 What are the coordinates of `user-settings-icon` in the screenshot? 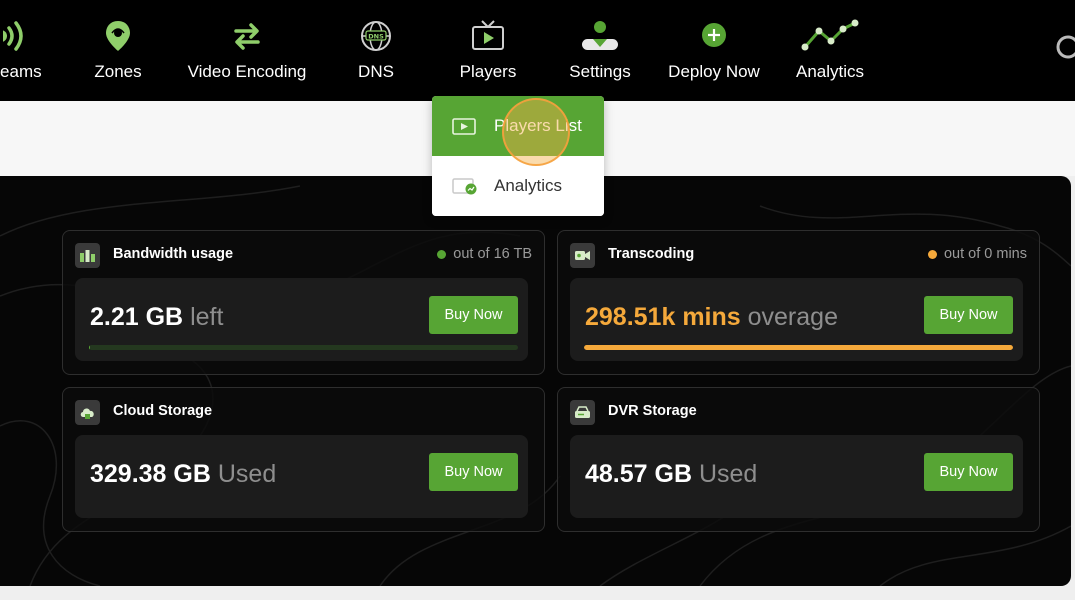 It's located at (600, 36).